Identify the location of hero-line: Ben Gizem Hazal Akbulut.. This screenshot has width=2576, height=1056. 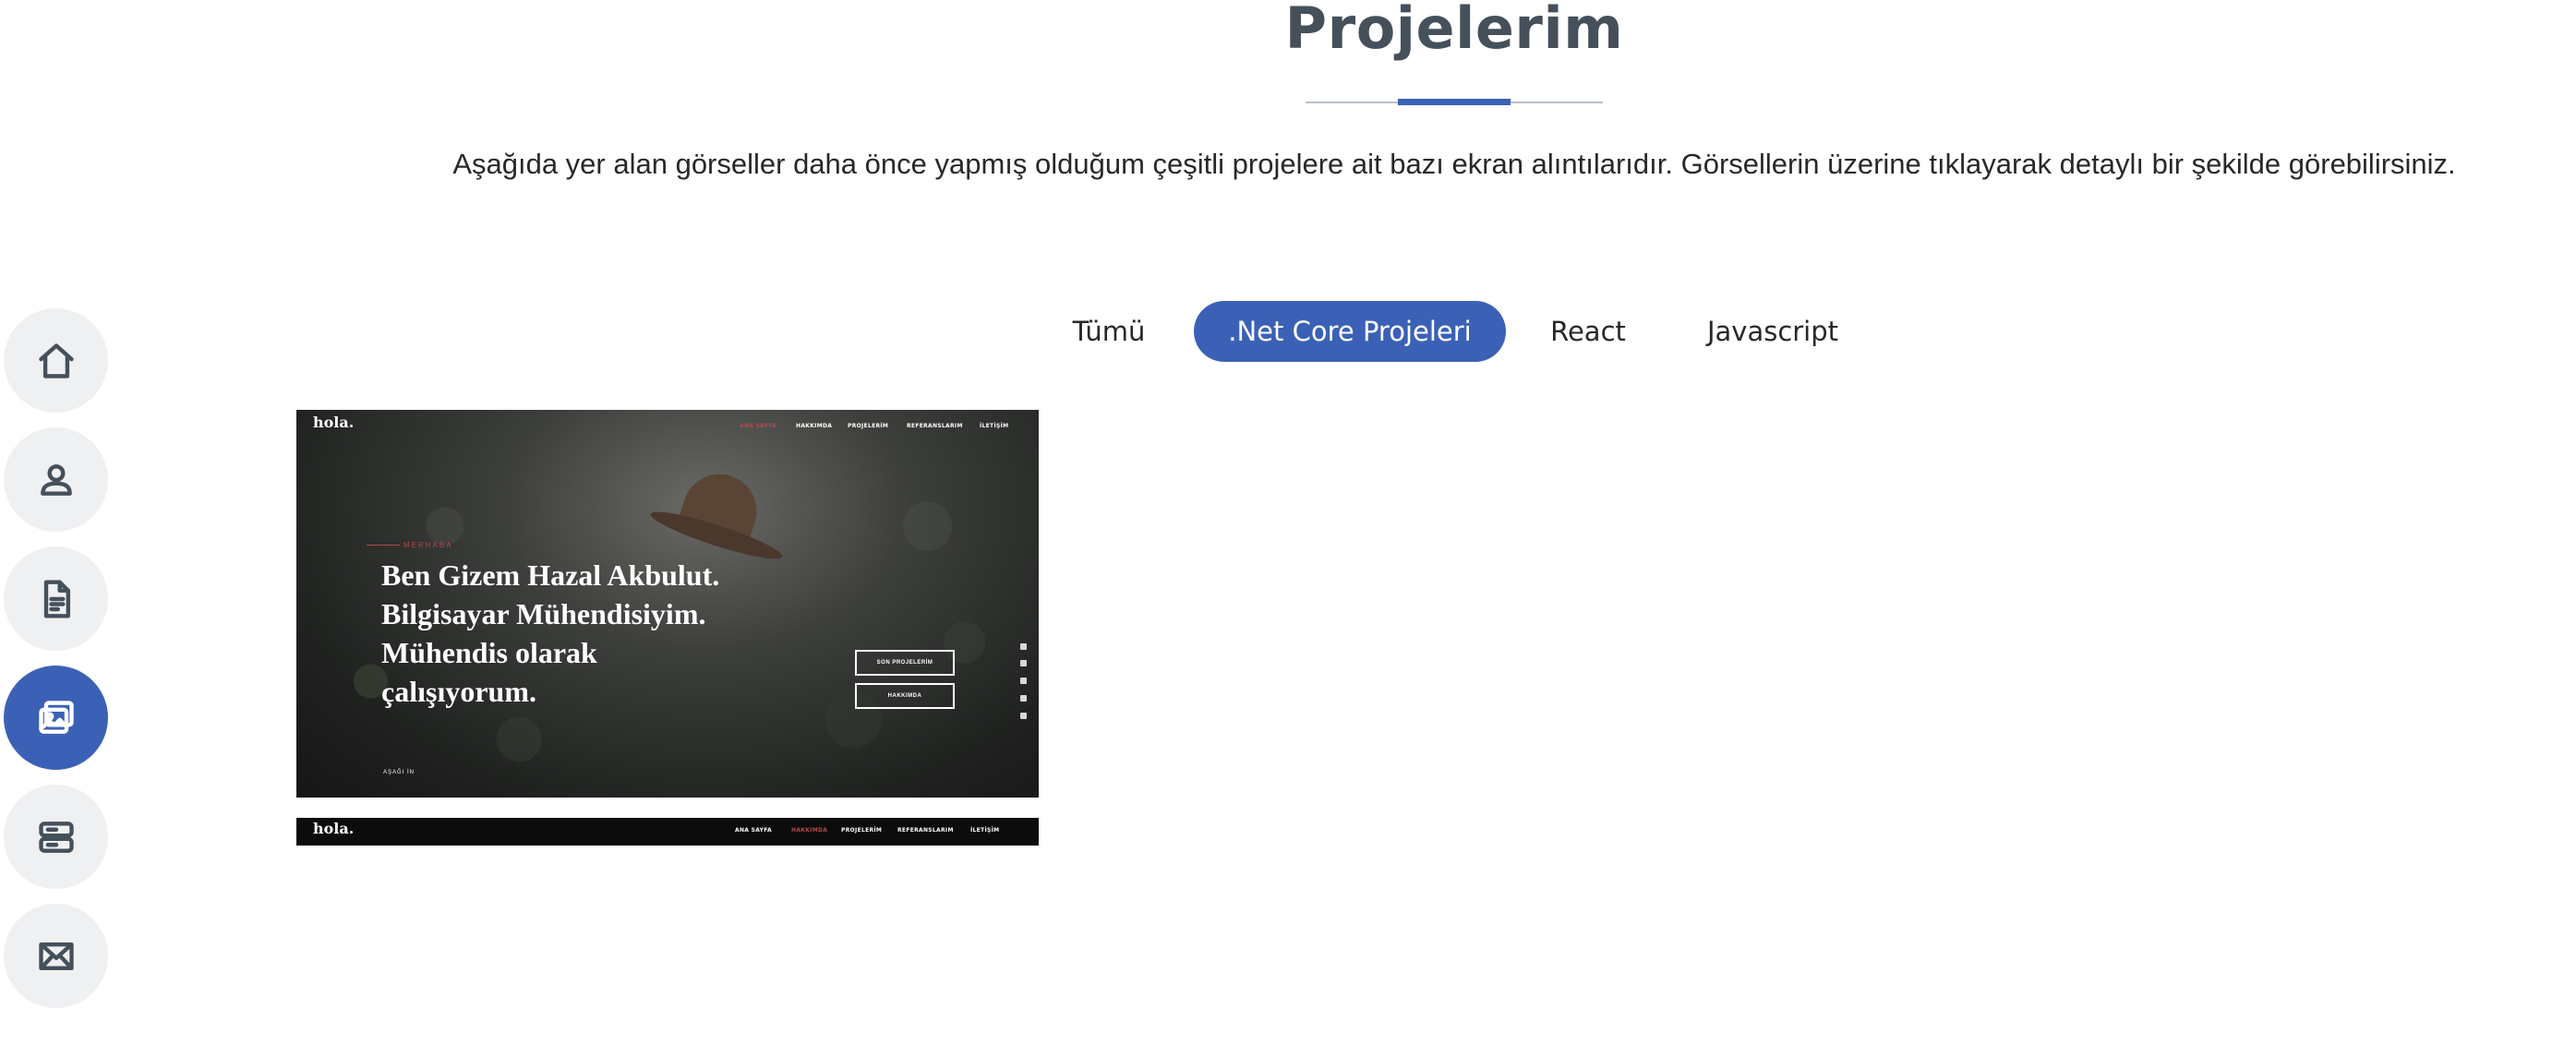
(550, 575).